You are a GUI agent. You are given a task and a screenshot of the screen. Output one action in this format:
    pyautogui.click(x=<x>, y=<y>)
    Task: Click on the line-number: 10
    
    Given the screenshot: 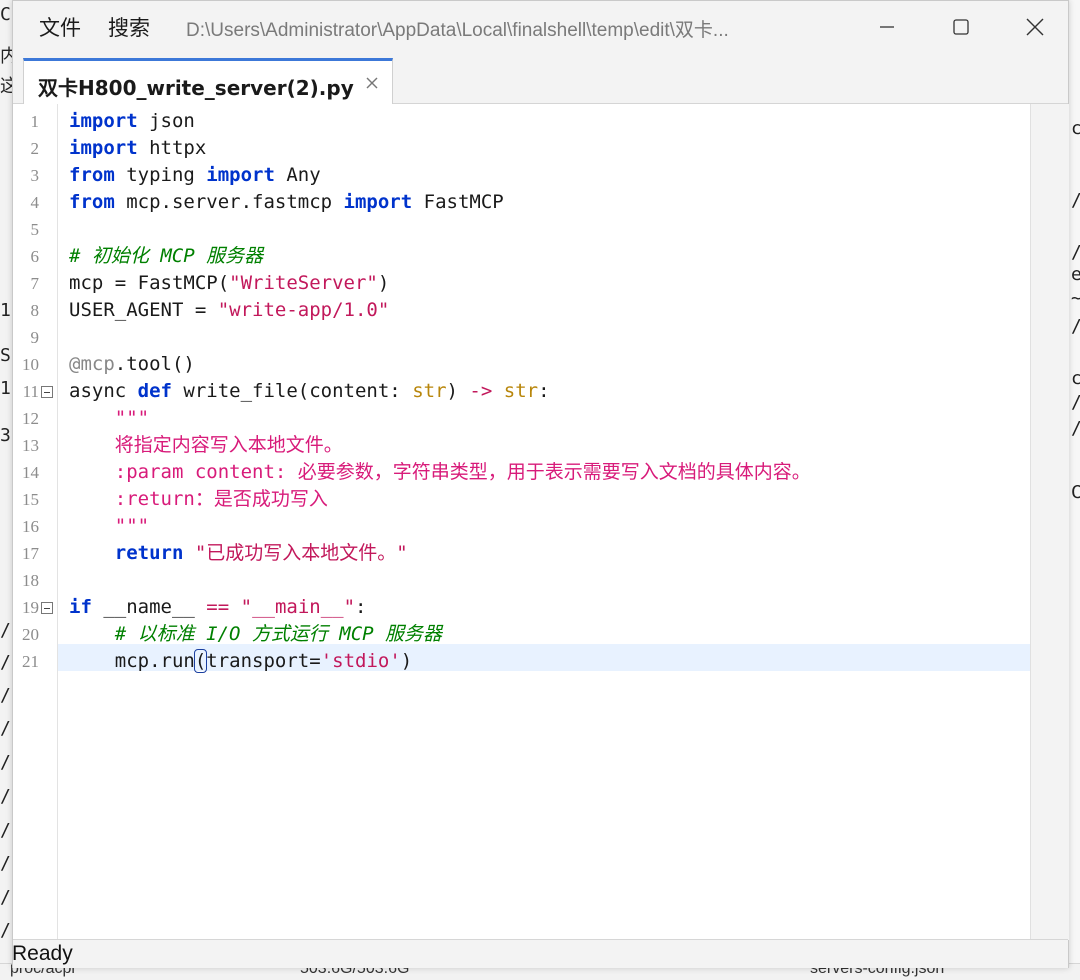 What is the action you would take?
    pyautogui.click(x=30, y=364)
    